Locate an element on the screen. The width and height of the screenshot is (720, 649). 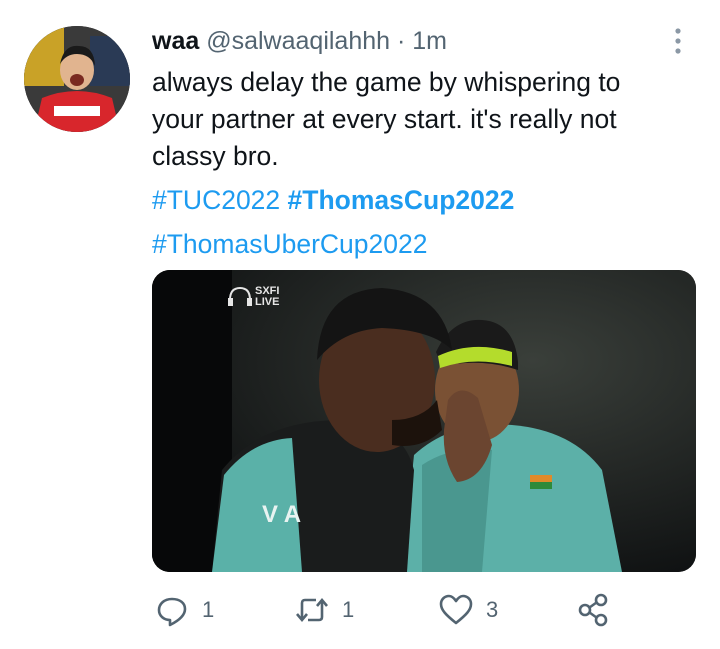
reply-button: 1 is located at coordinates (183, 610).